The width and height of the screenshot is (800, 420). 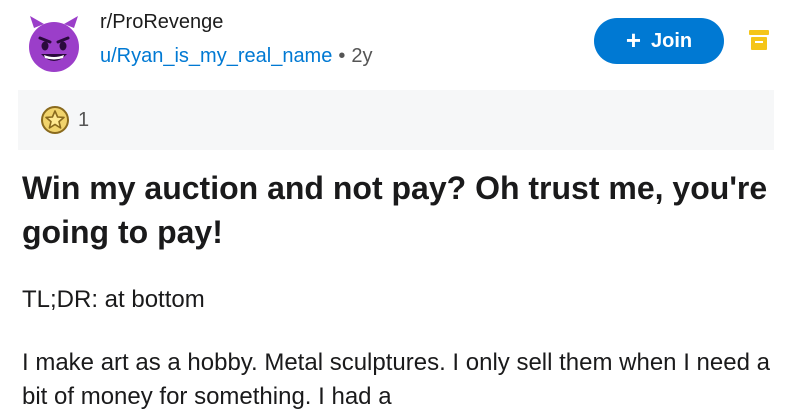 I want to click on subreddit-avatar, so click(x=54, y=44).